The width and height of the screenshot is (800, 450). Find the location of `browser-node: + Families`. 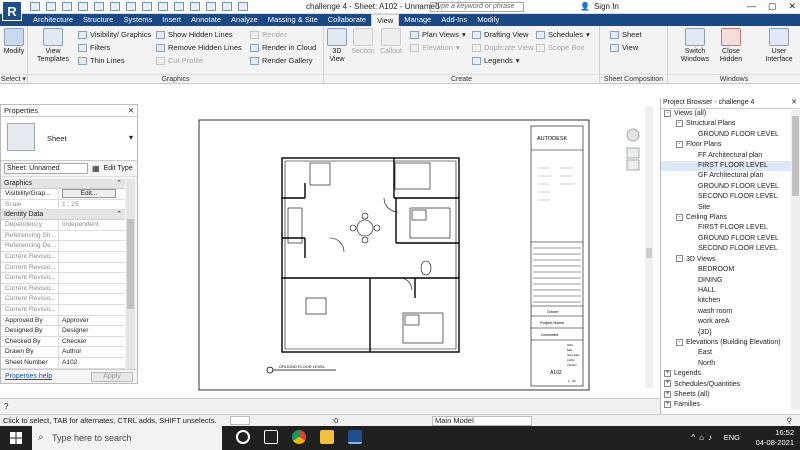

browser-node: + Families is located at coordinates (730, 405).